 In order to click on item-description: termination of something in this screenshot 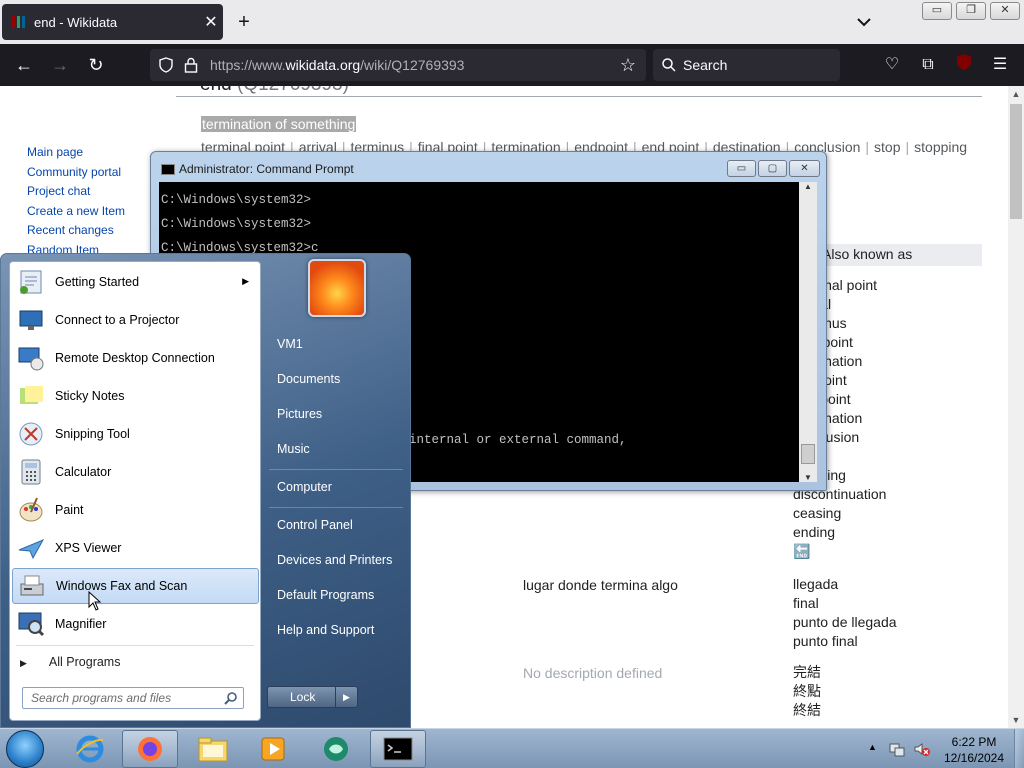, I will do `click(279, 124)`.